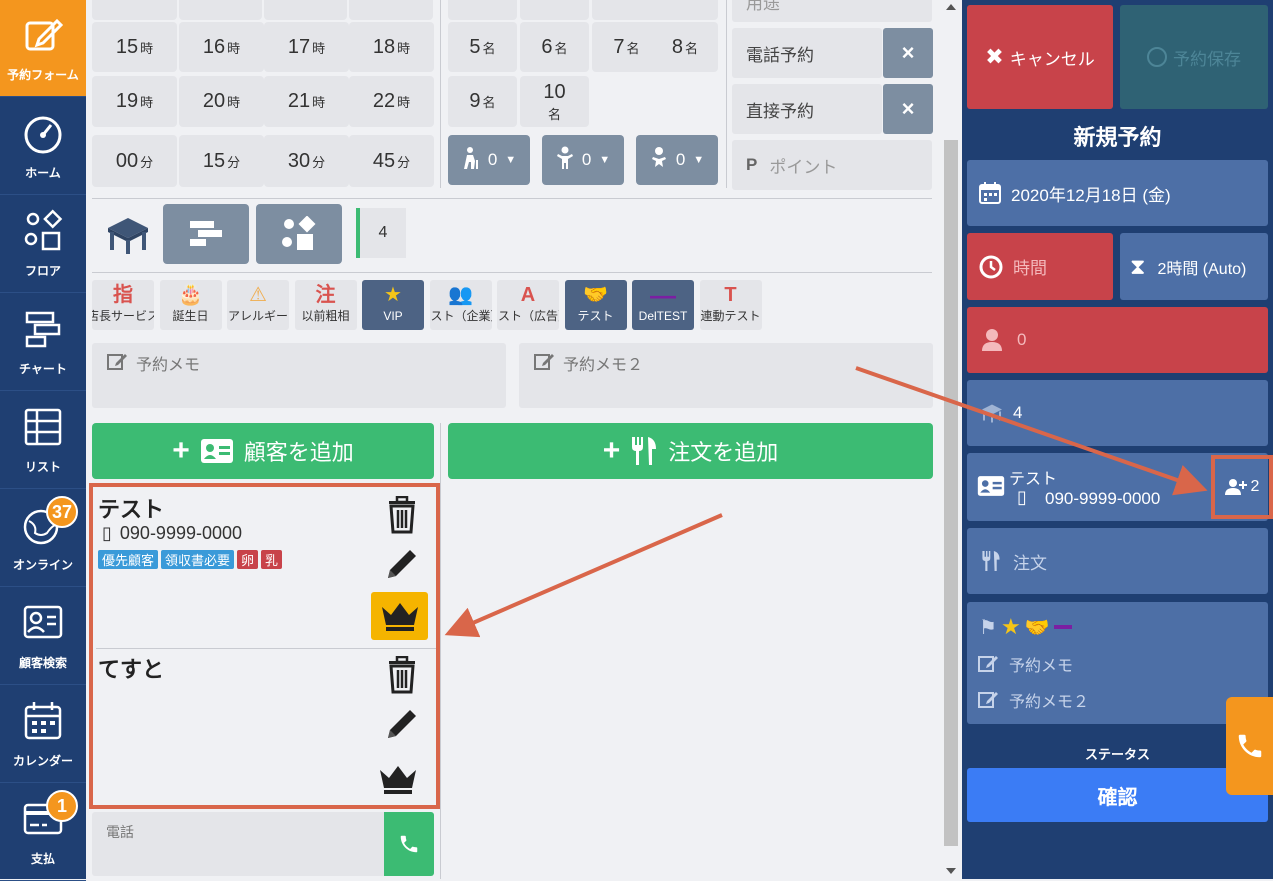  I want to click on call-button, so click(409, 844).